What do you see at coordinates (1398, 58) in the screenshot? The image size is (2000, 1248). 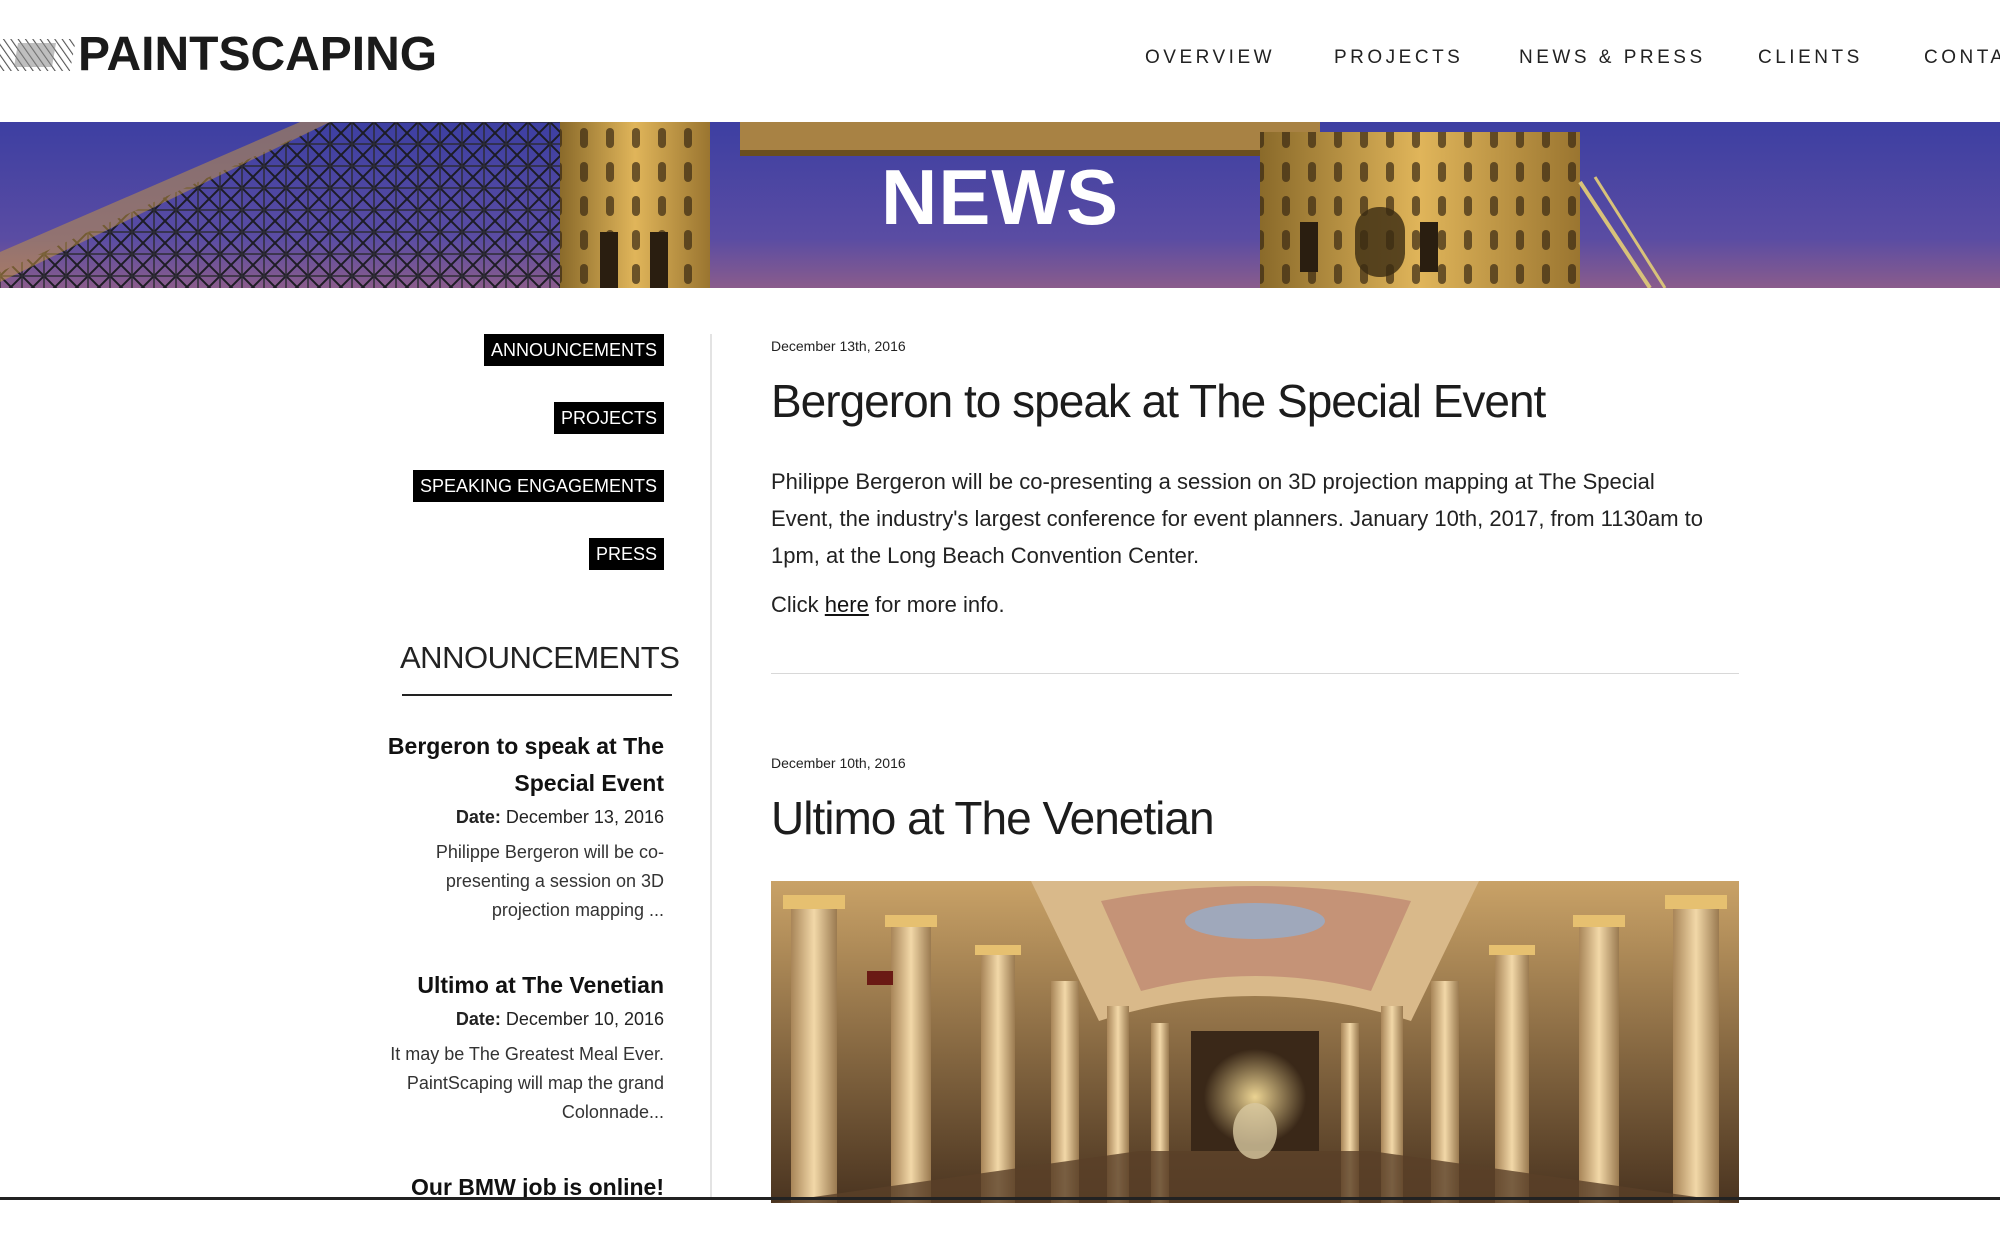 I see `nav-projects: PROJECTS` at bounding box center [1398, 58].